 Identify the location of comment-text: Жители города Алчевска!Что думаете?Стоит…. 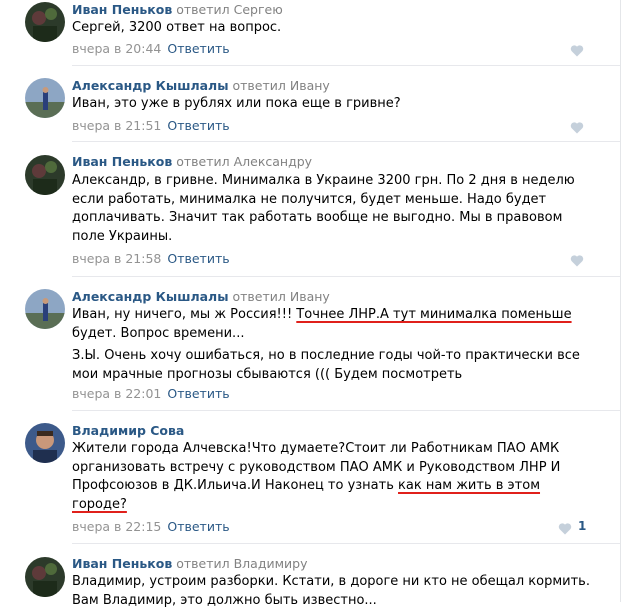
(332, 477).